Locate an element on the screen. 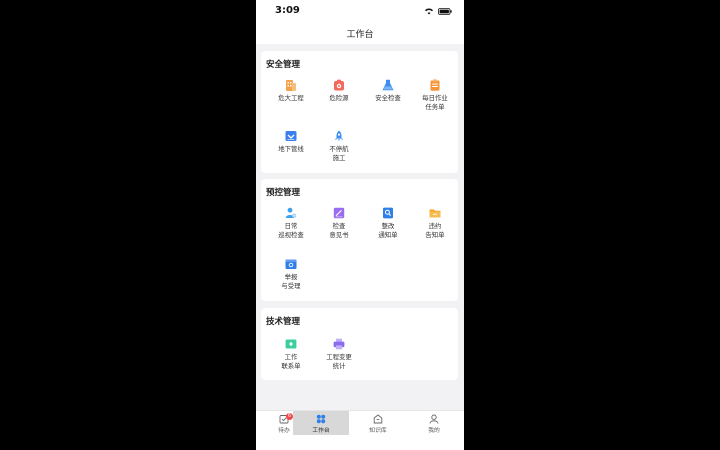 The height and width of the screenshot is (450, 720). item-label: 安全检查 is located at coordinates (388, 98).